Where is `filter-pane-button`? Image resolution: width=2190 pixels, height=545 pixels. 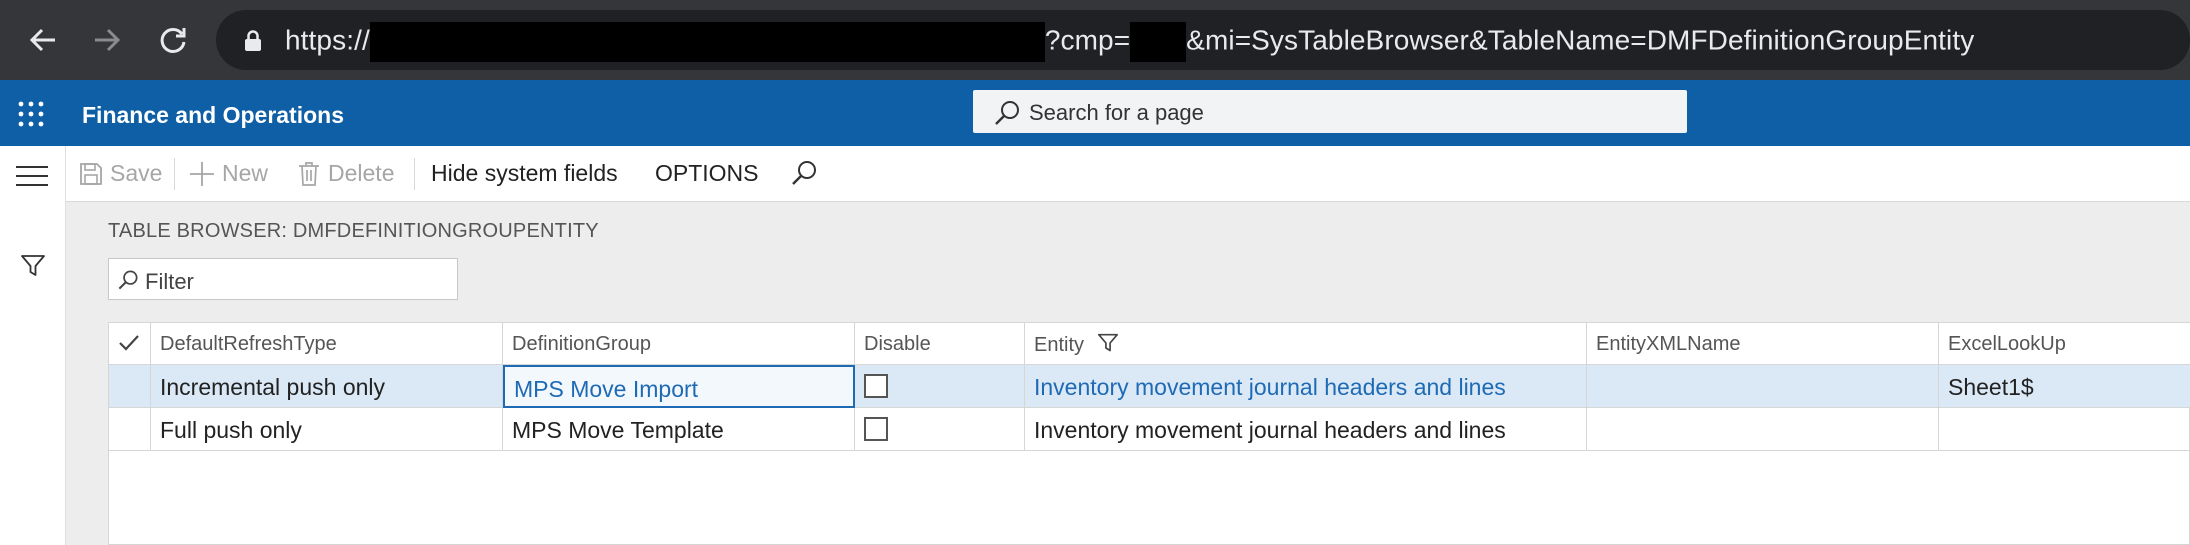
filter-pane-button is located at coordinates (33, 268).